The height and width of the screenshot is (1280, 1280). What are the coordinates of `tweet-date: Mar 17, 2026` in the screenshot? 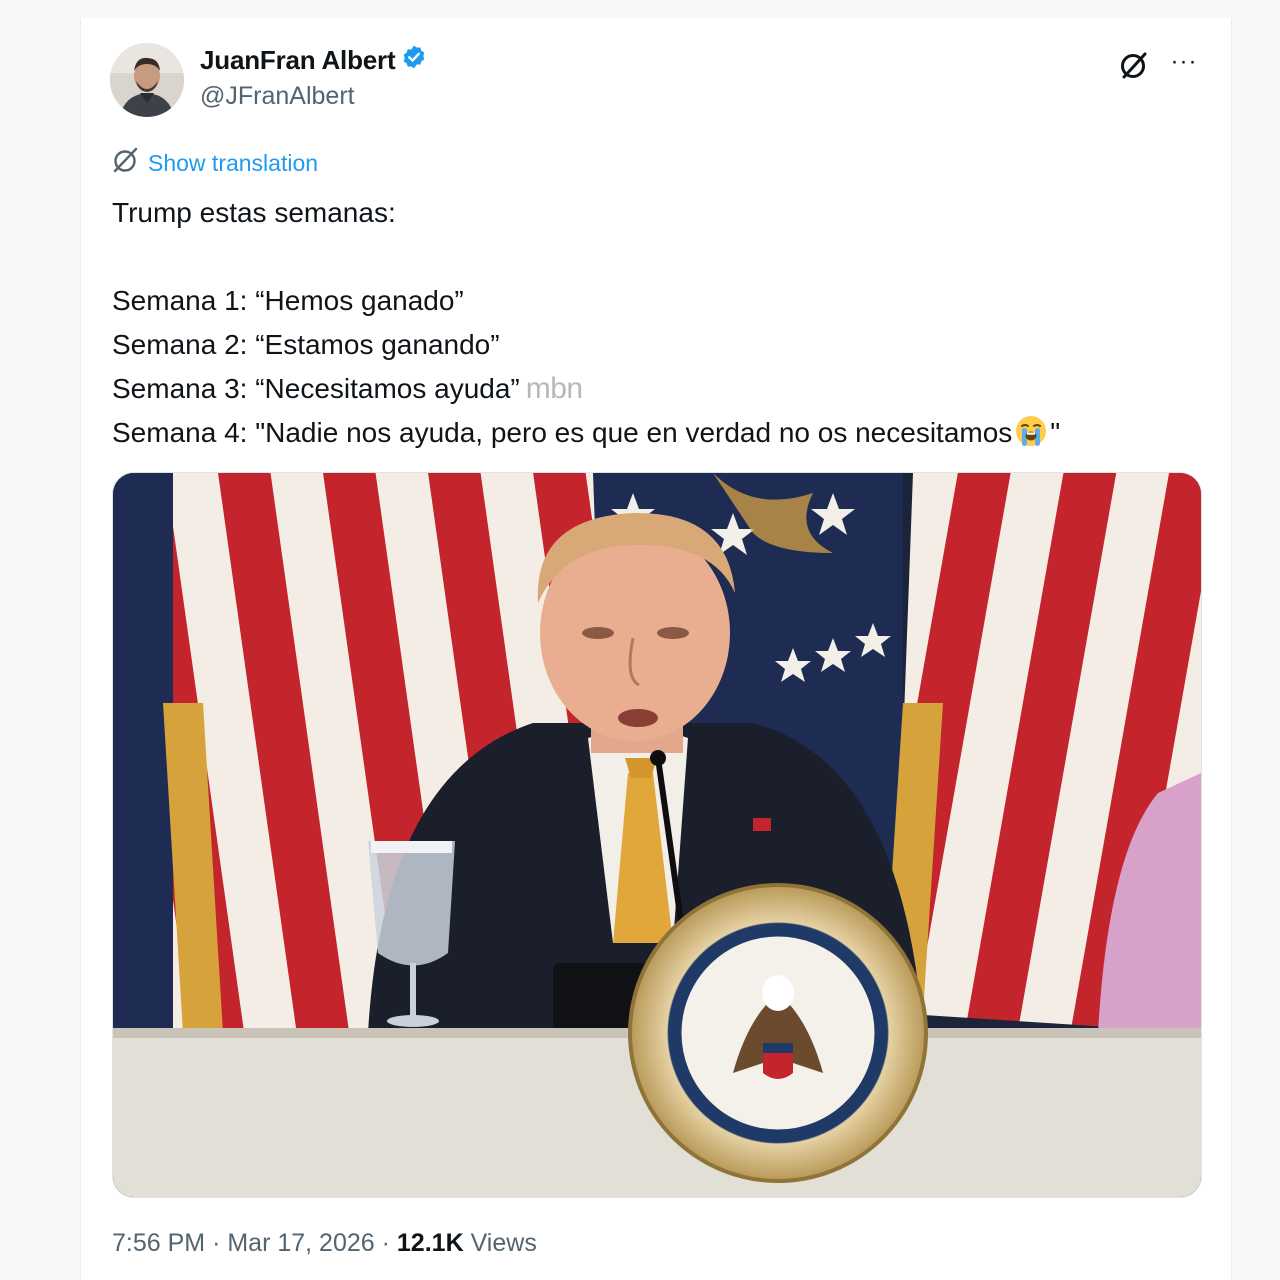 It's located at (300, 1243).